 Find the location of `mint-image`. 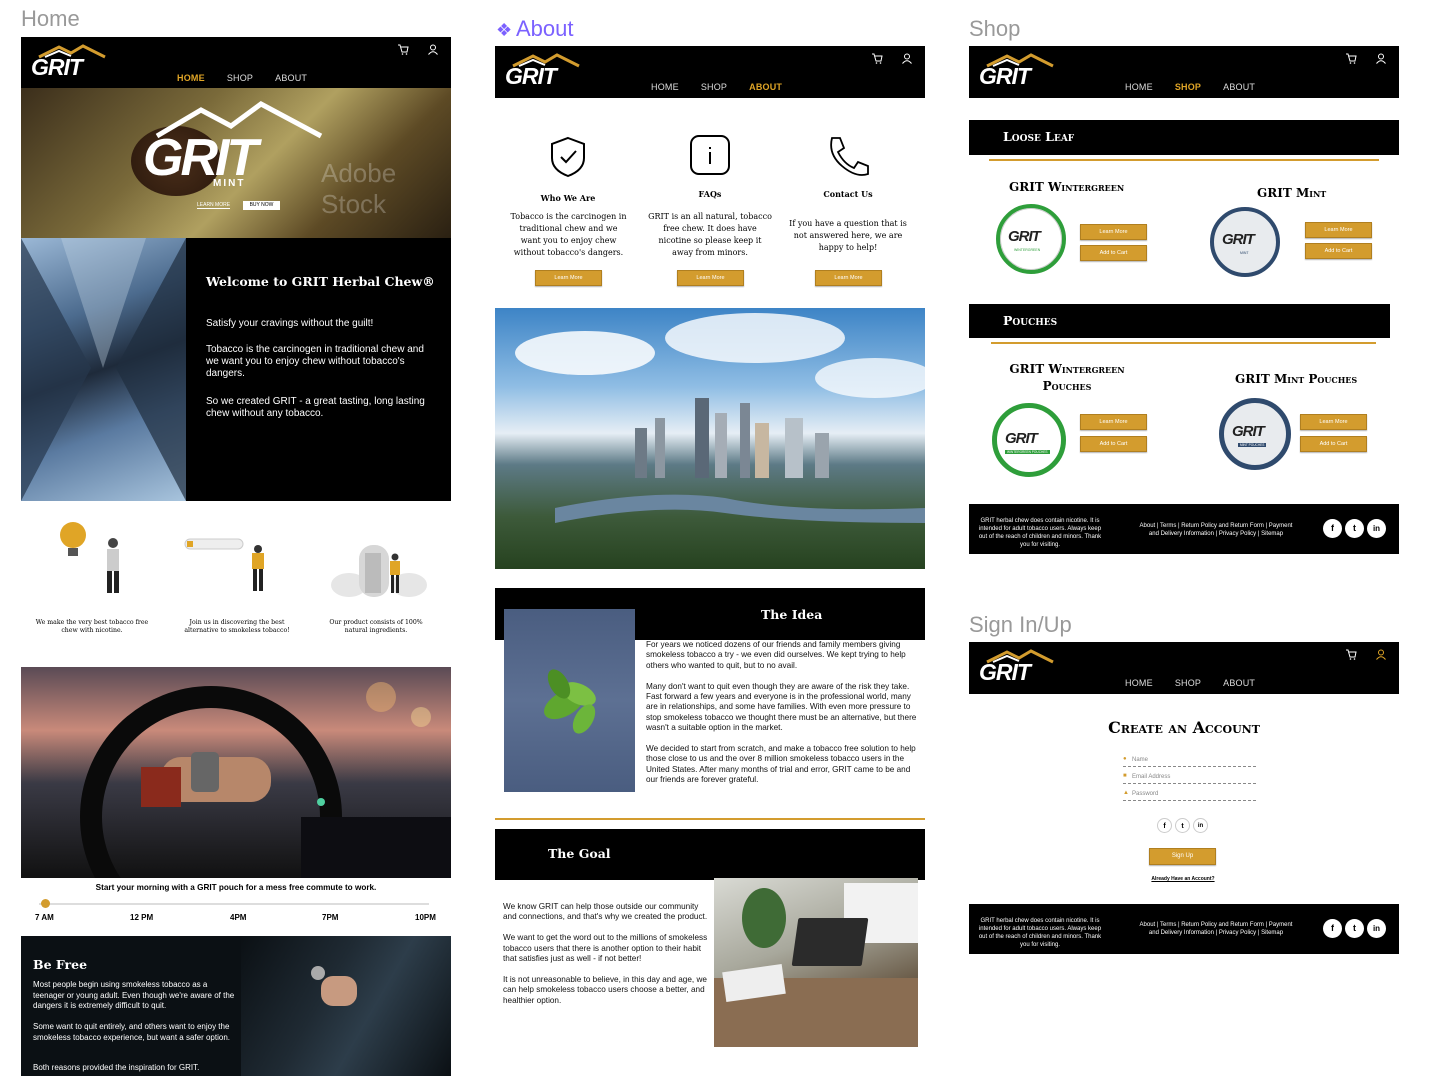

mint-image is located at coordinates (569, 700).